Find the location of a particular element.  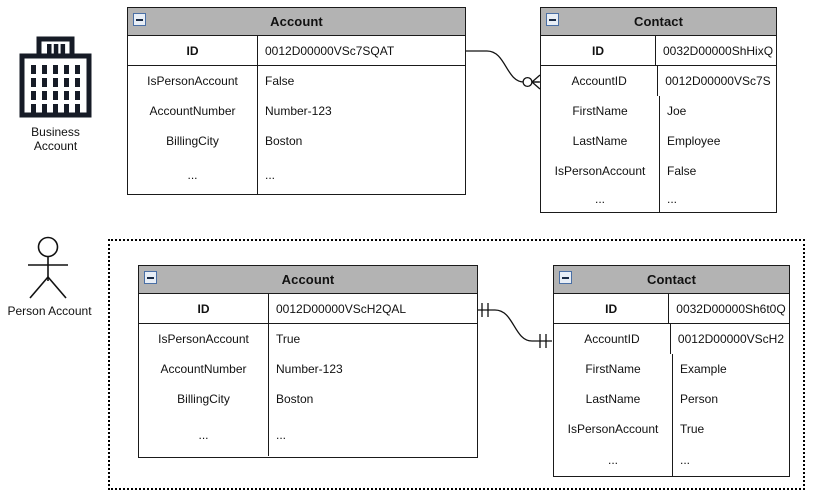

field-value: 0012D00000VSc7SQAT is located at coordinates (330, 50).